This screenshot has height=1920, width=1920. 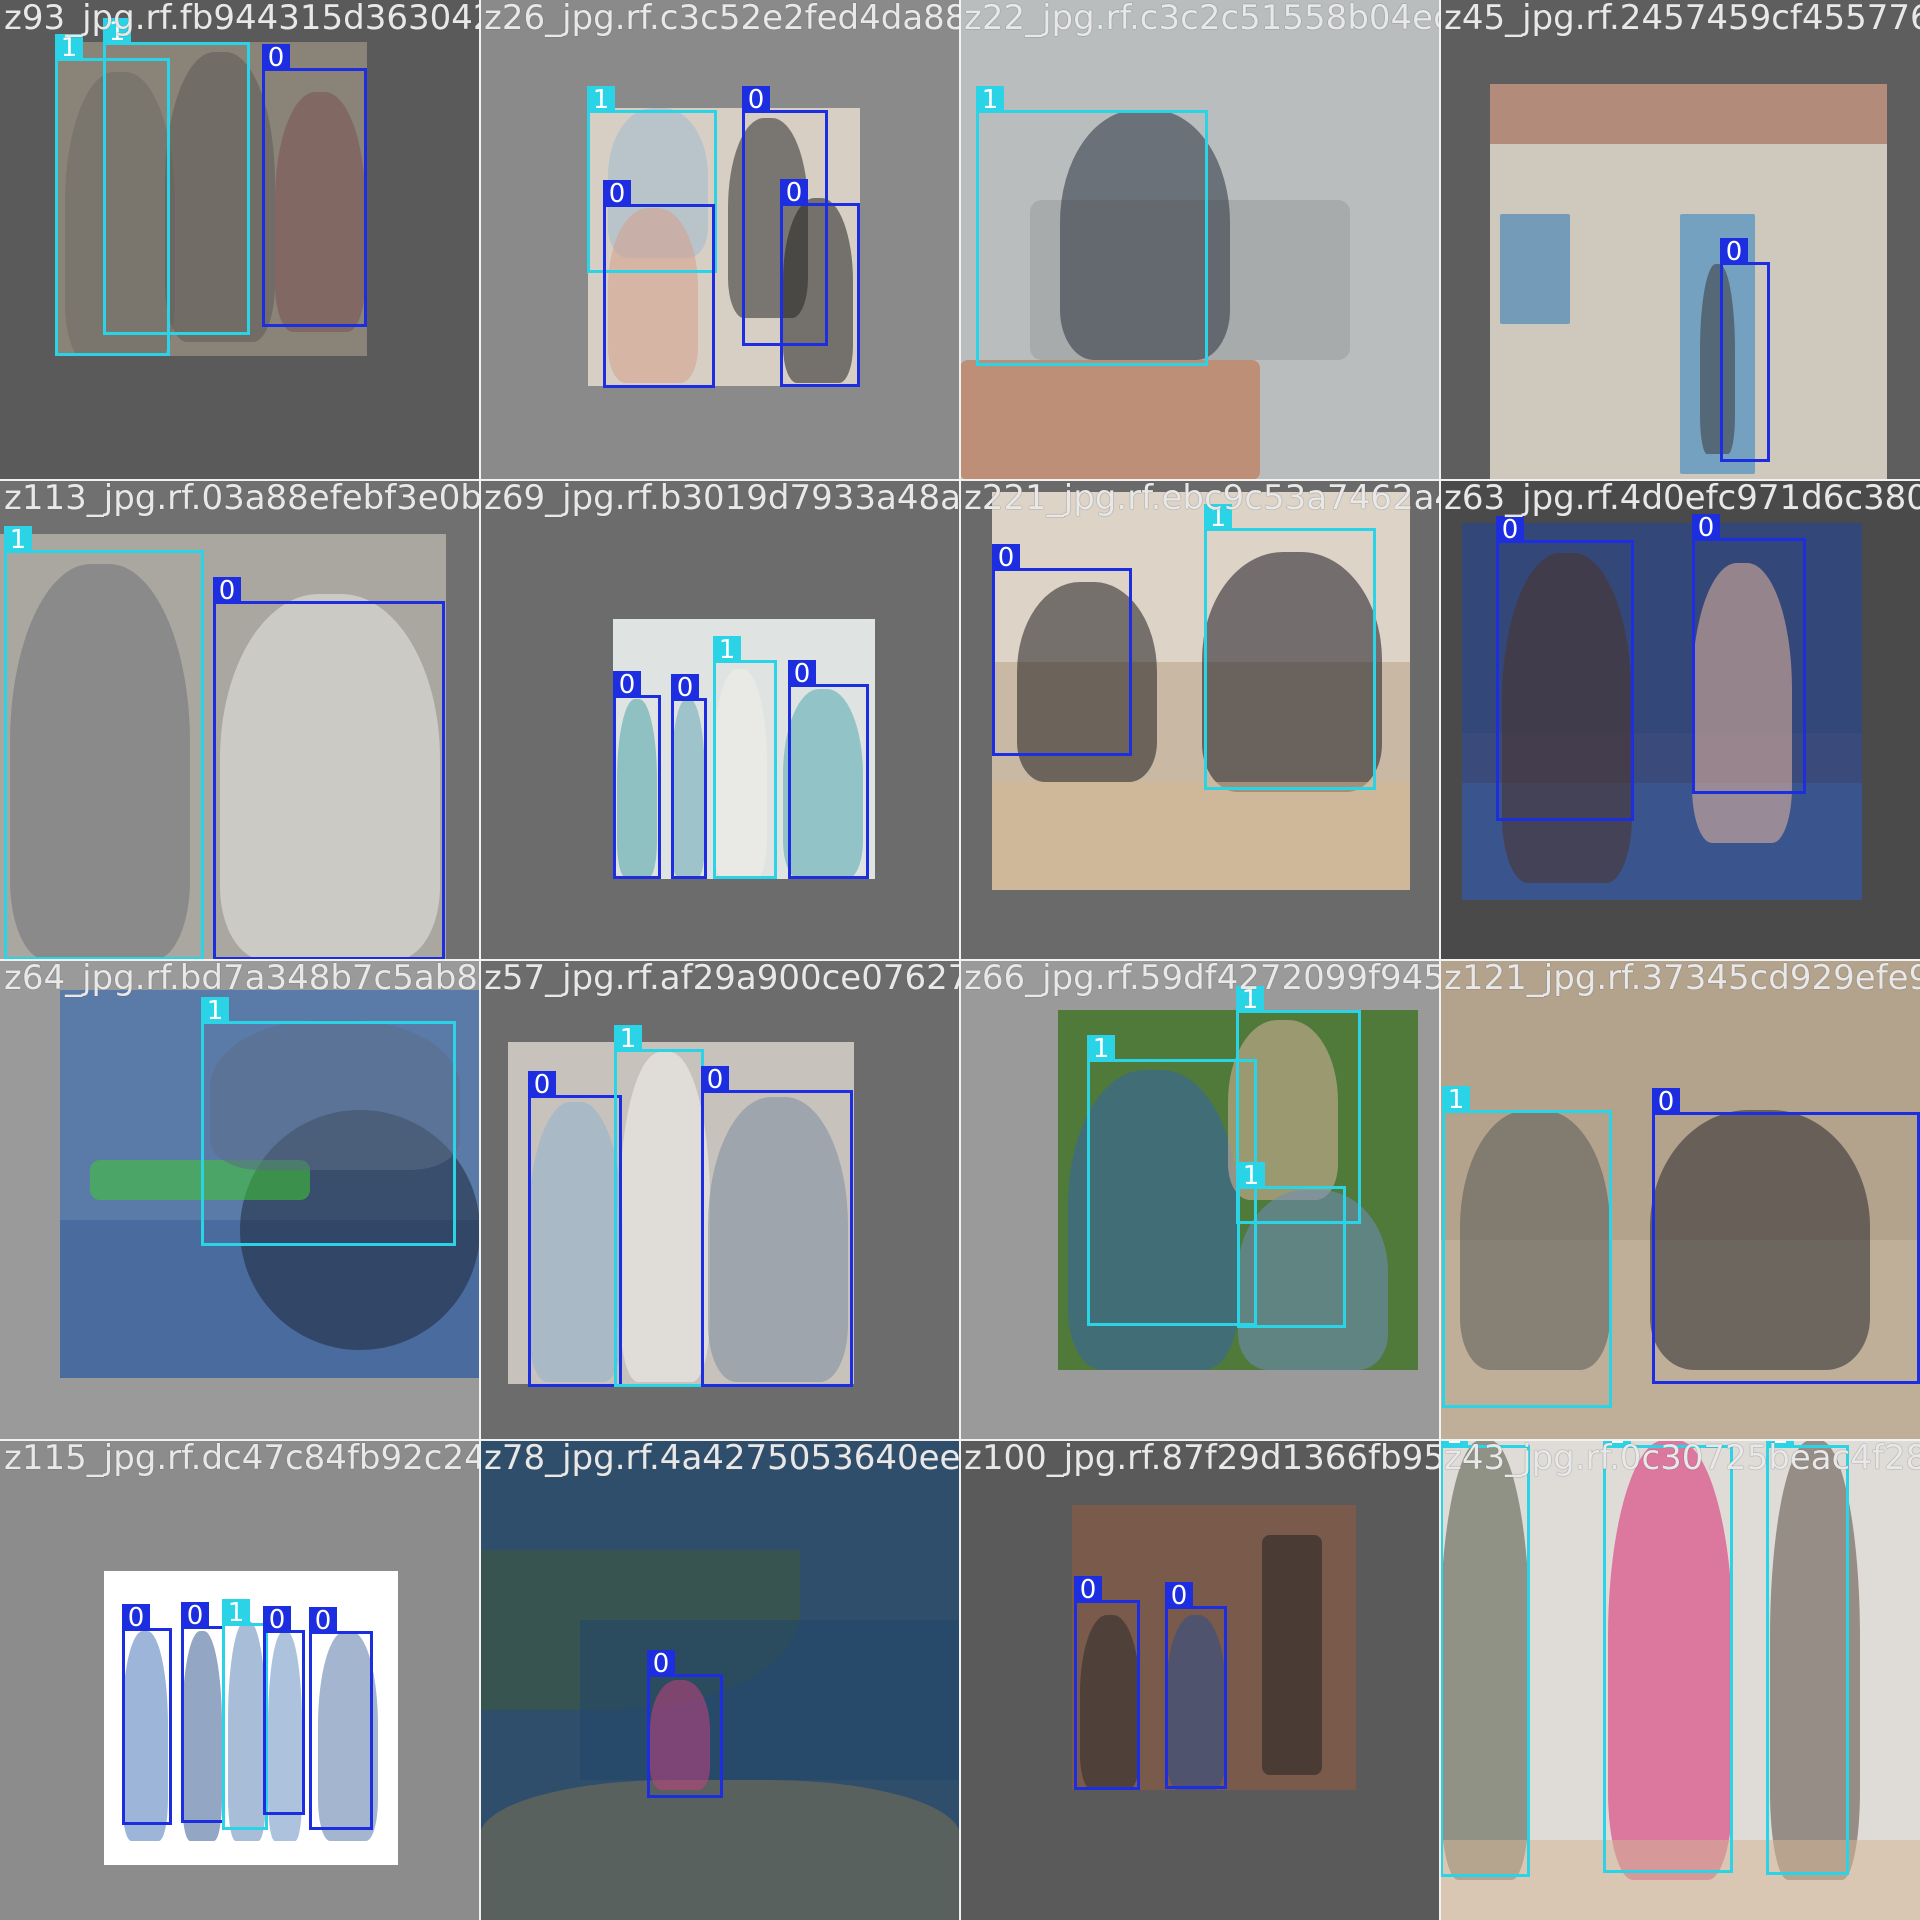 I want to click on tile: 0 0 1 0 0 z115_jpg.rf.dc47c84fb92c247778, so click(x=240, y=1680).